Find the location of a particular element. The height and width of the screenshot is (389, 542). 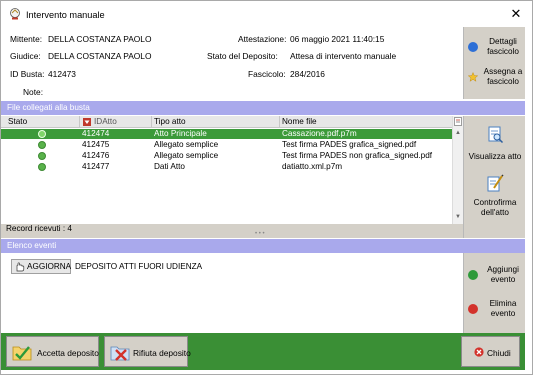

visualizza-atto-button: Visualizza atto is located at coordinates (495, 149).